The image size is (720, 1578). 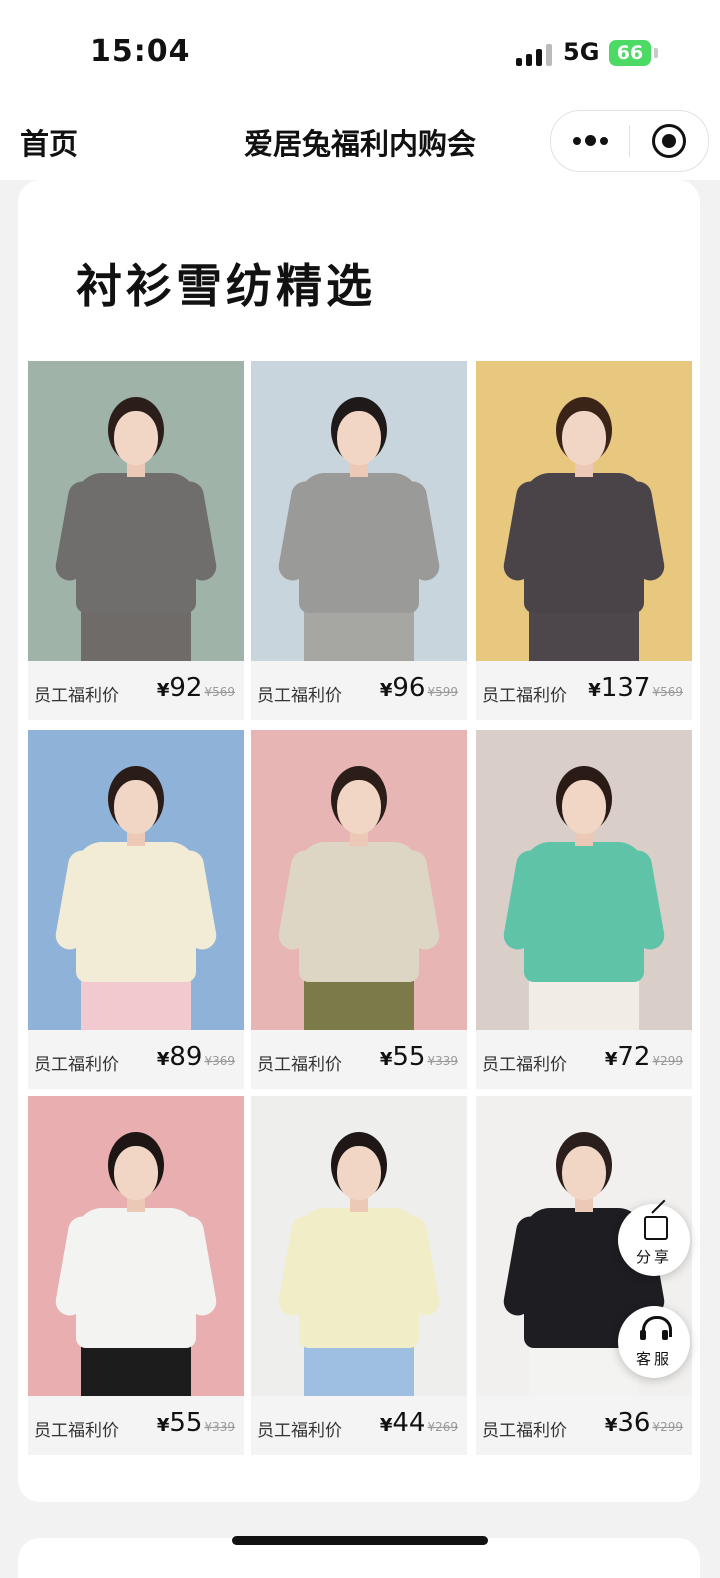 I want to click on price: ¥72 ¥299, so click(x=644, y=1057).